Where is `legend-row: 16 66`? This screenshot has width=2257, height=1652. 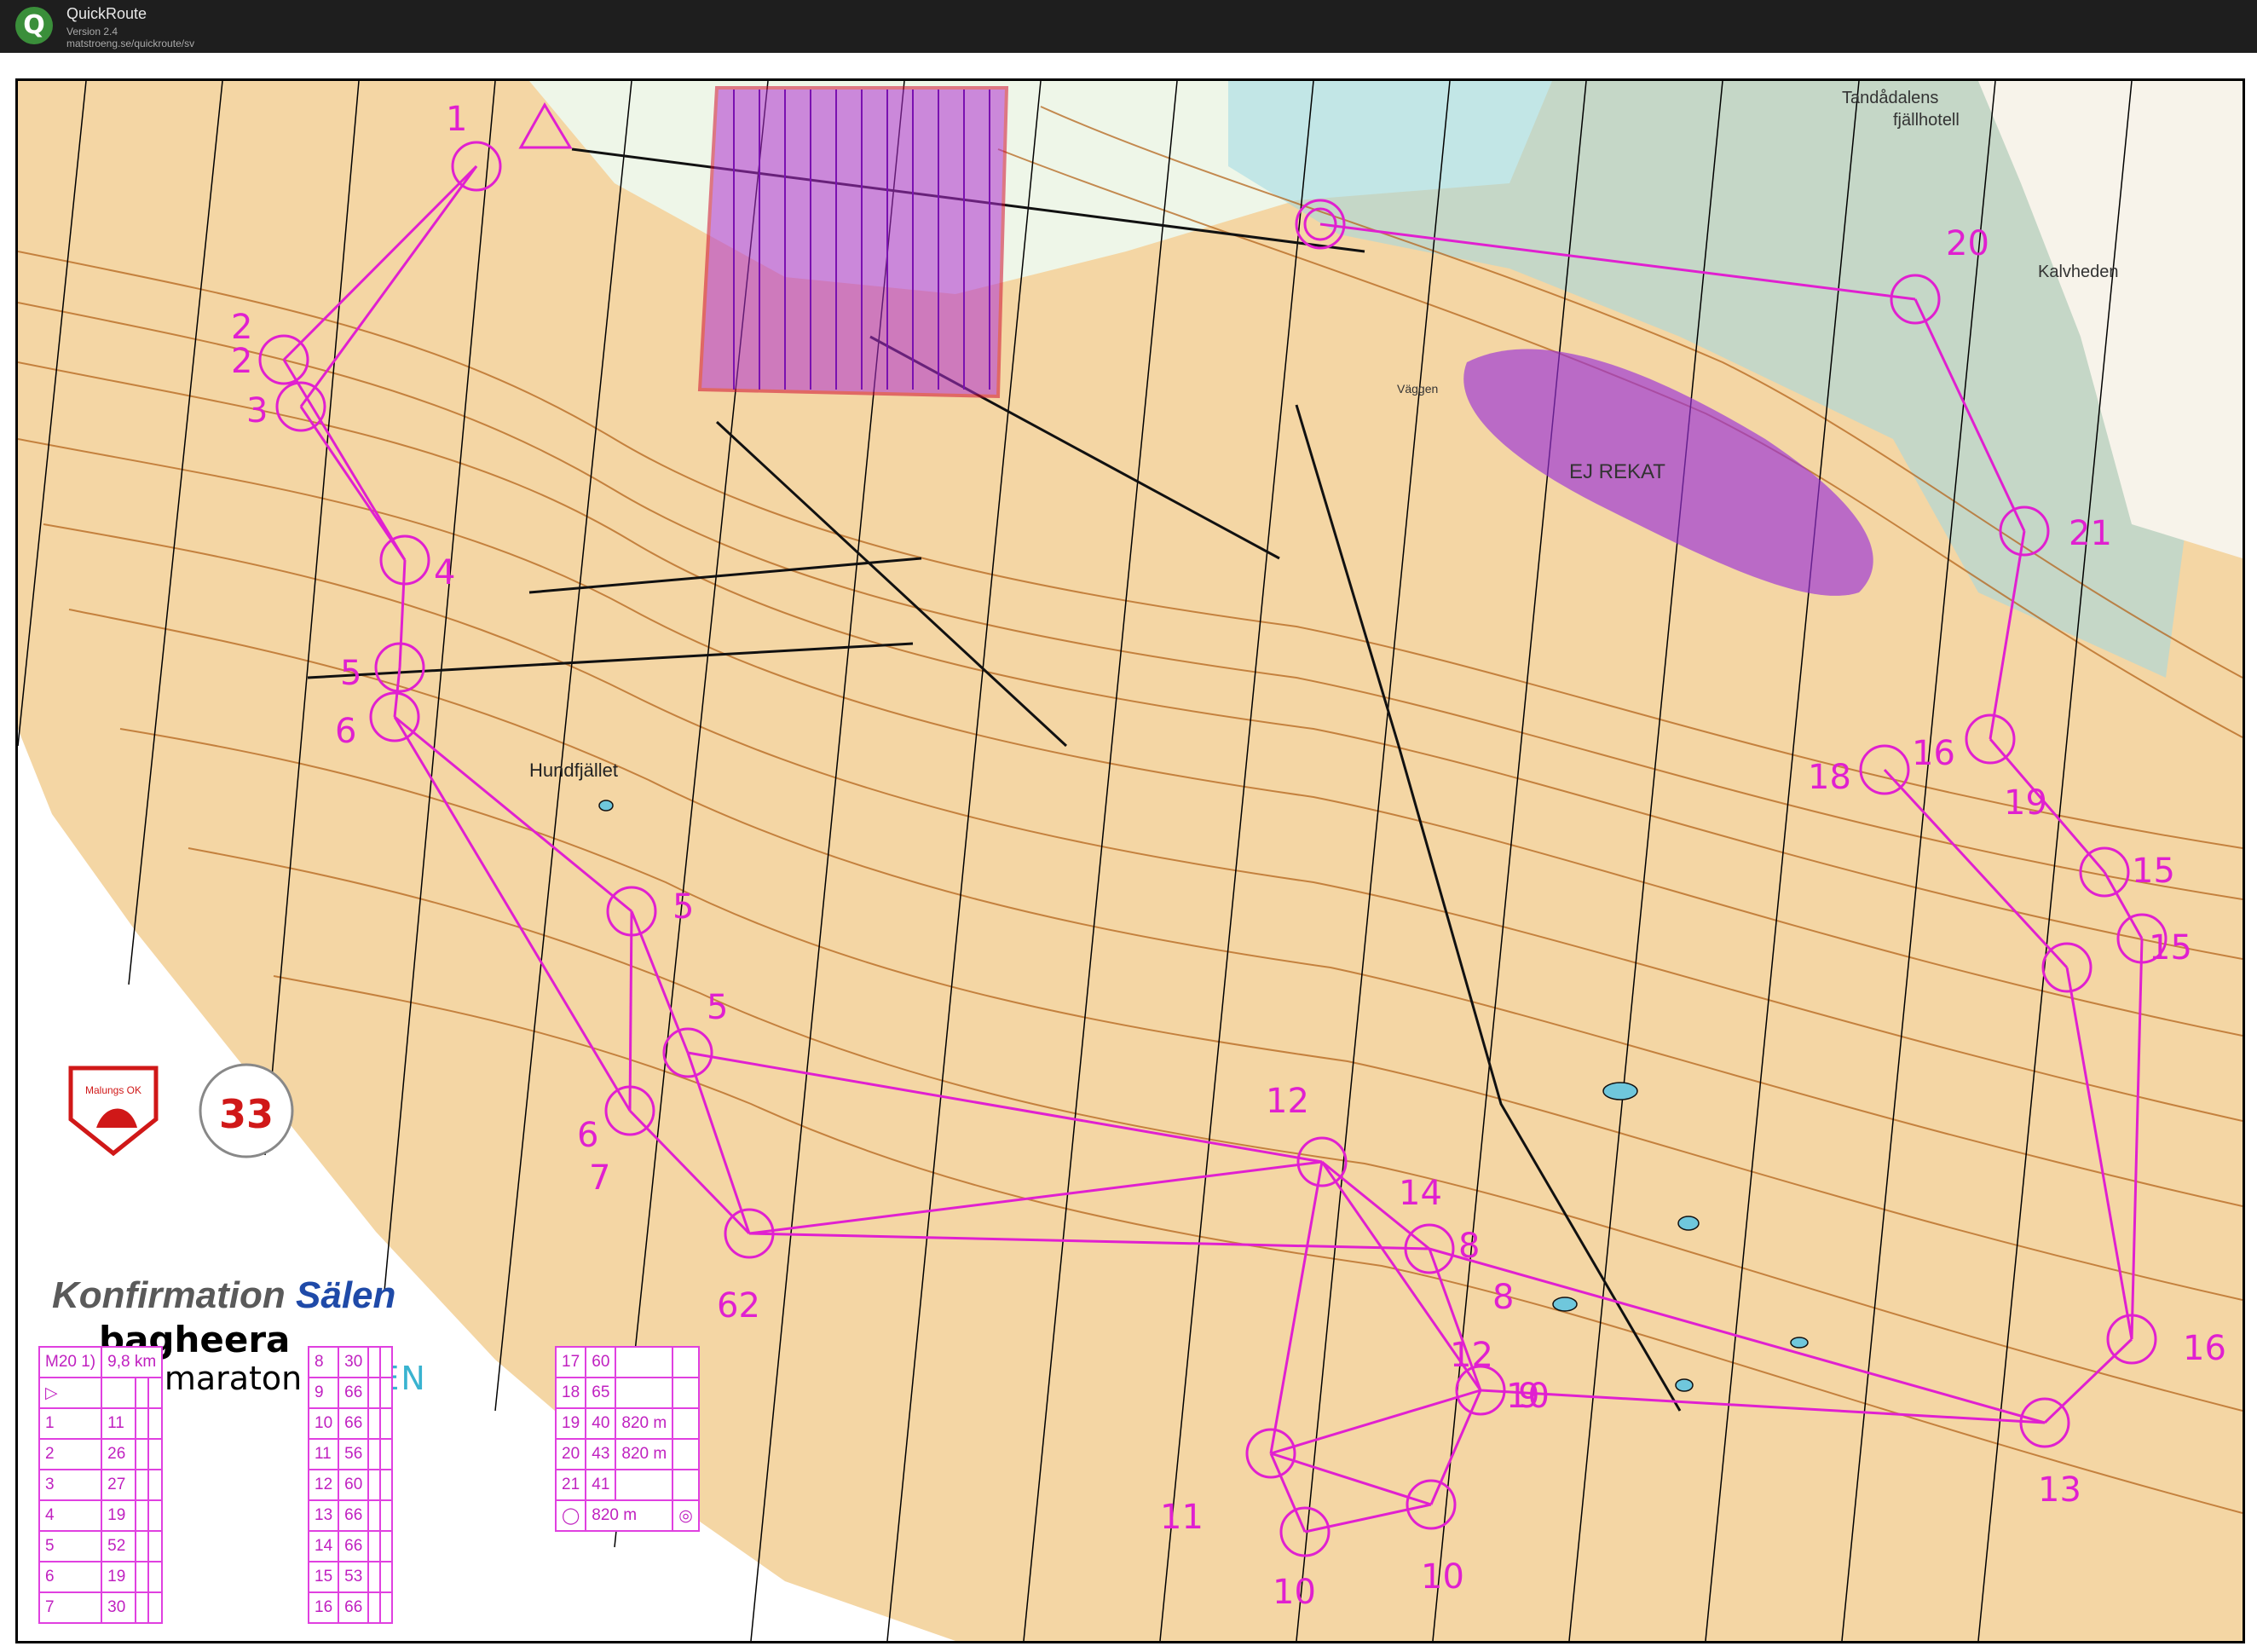 legend-row: 16 66 is located at coordinates (350, 1607).